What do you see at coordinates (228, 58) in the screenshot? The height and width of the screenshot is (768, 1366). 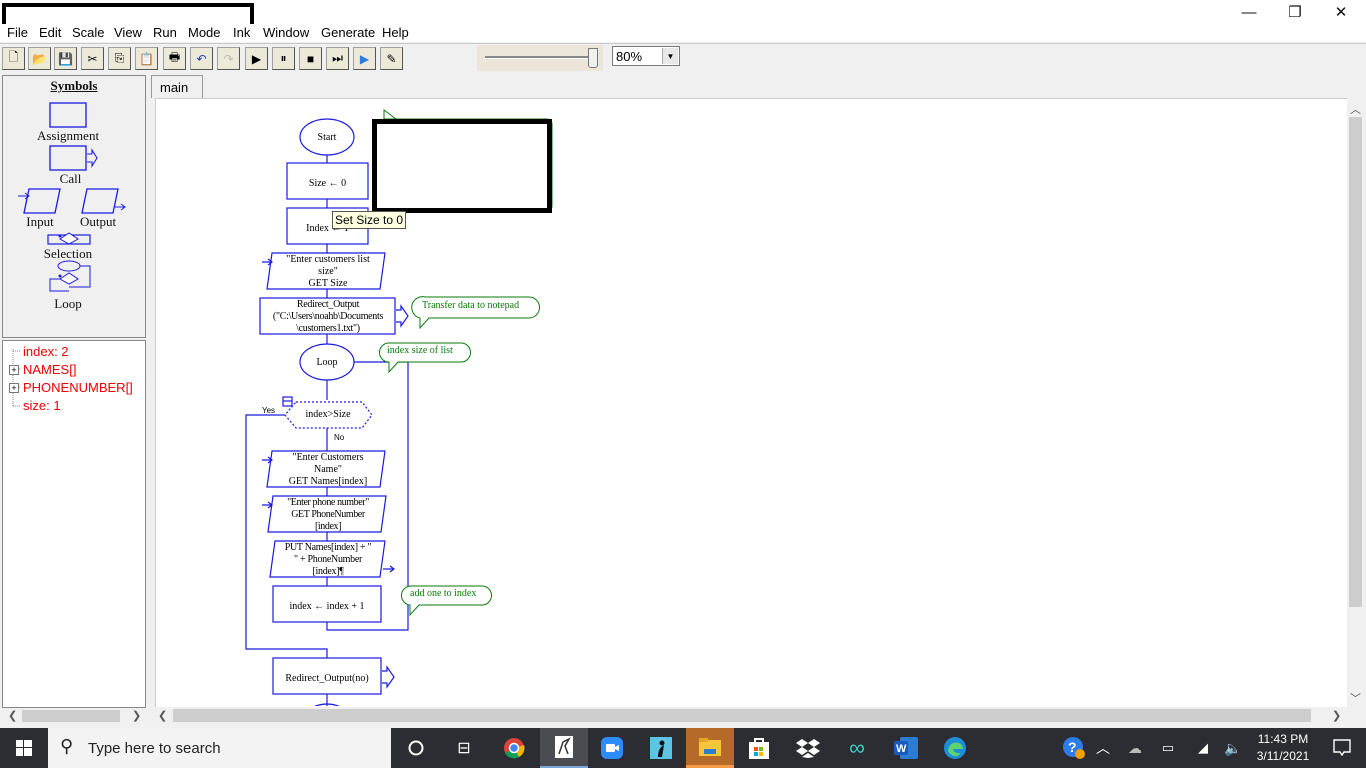 I see `redo-icon: ↷` at bounding box center [228, 58].